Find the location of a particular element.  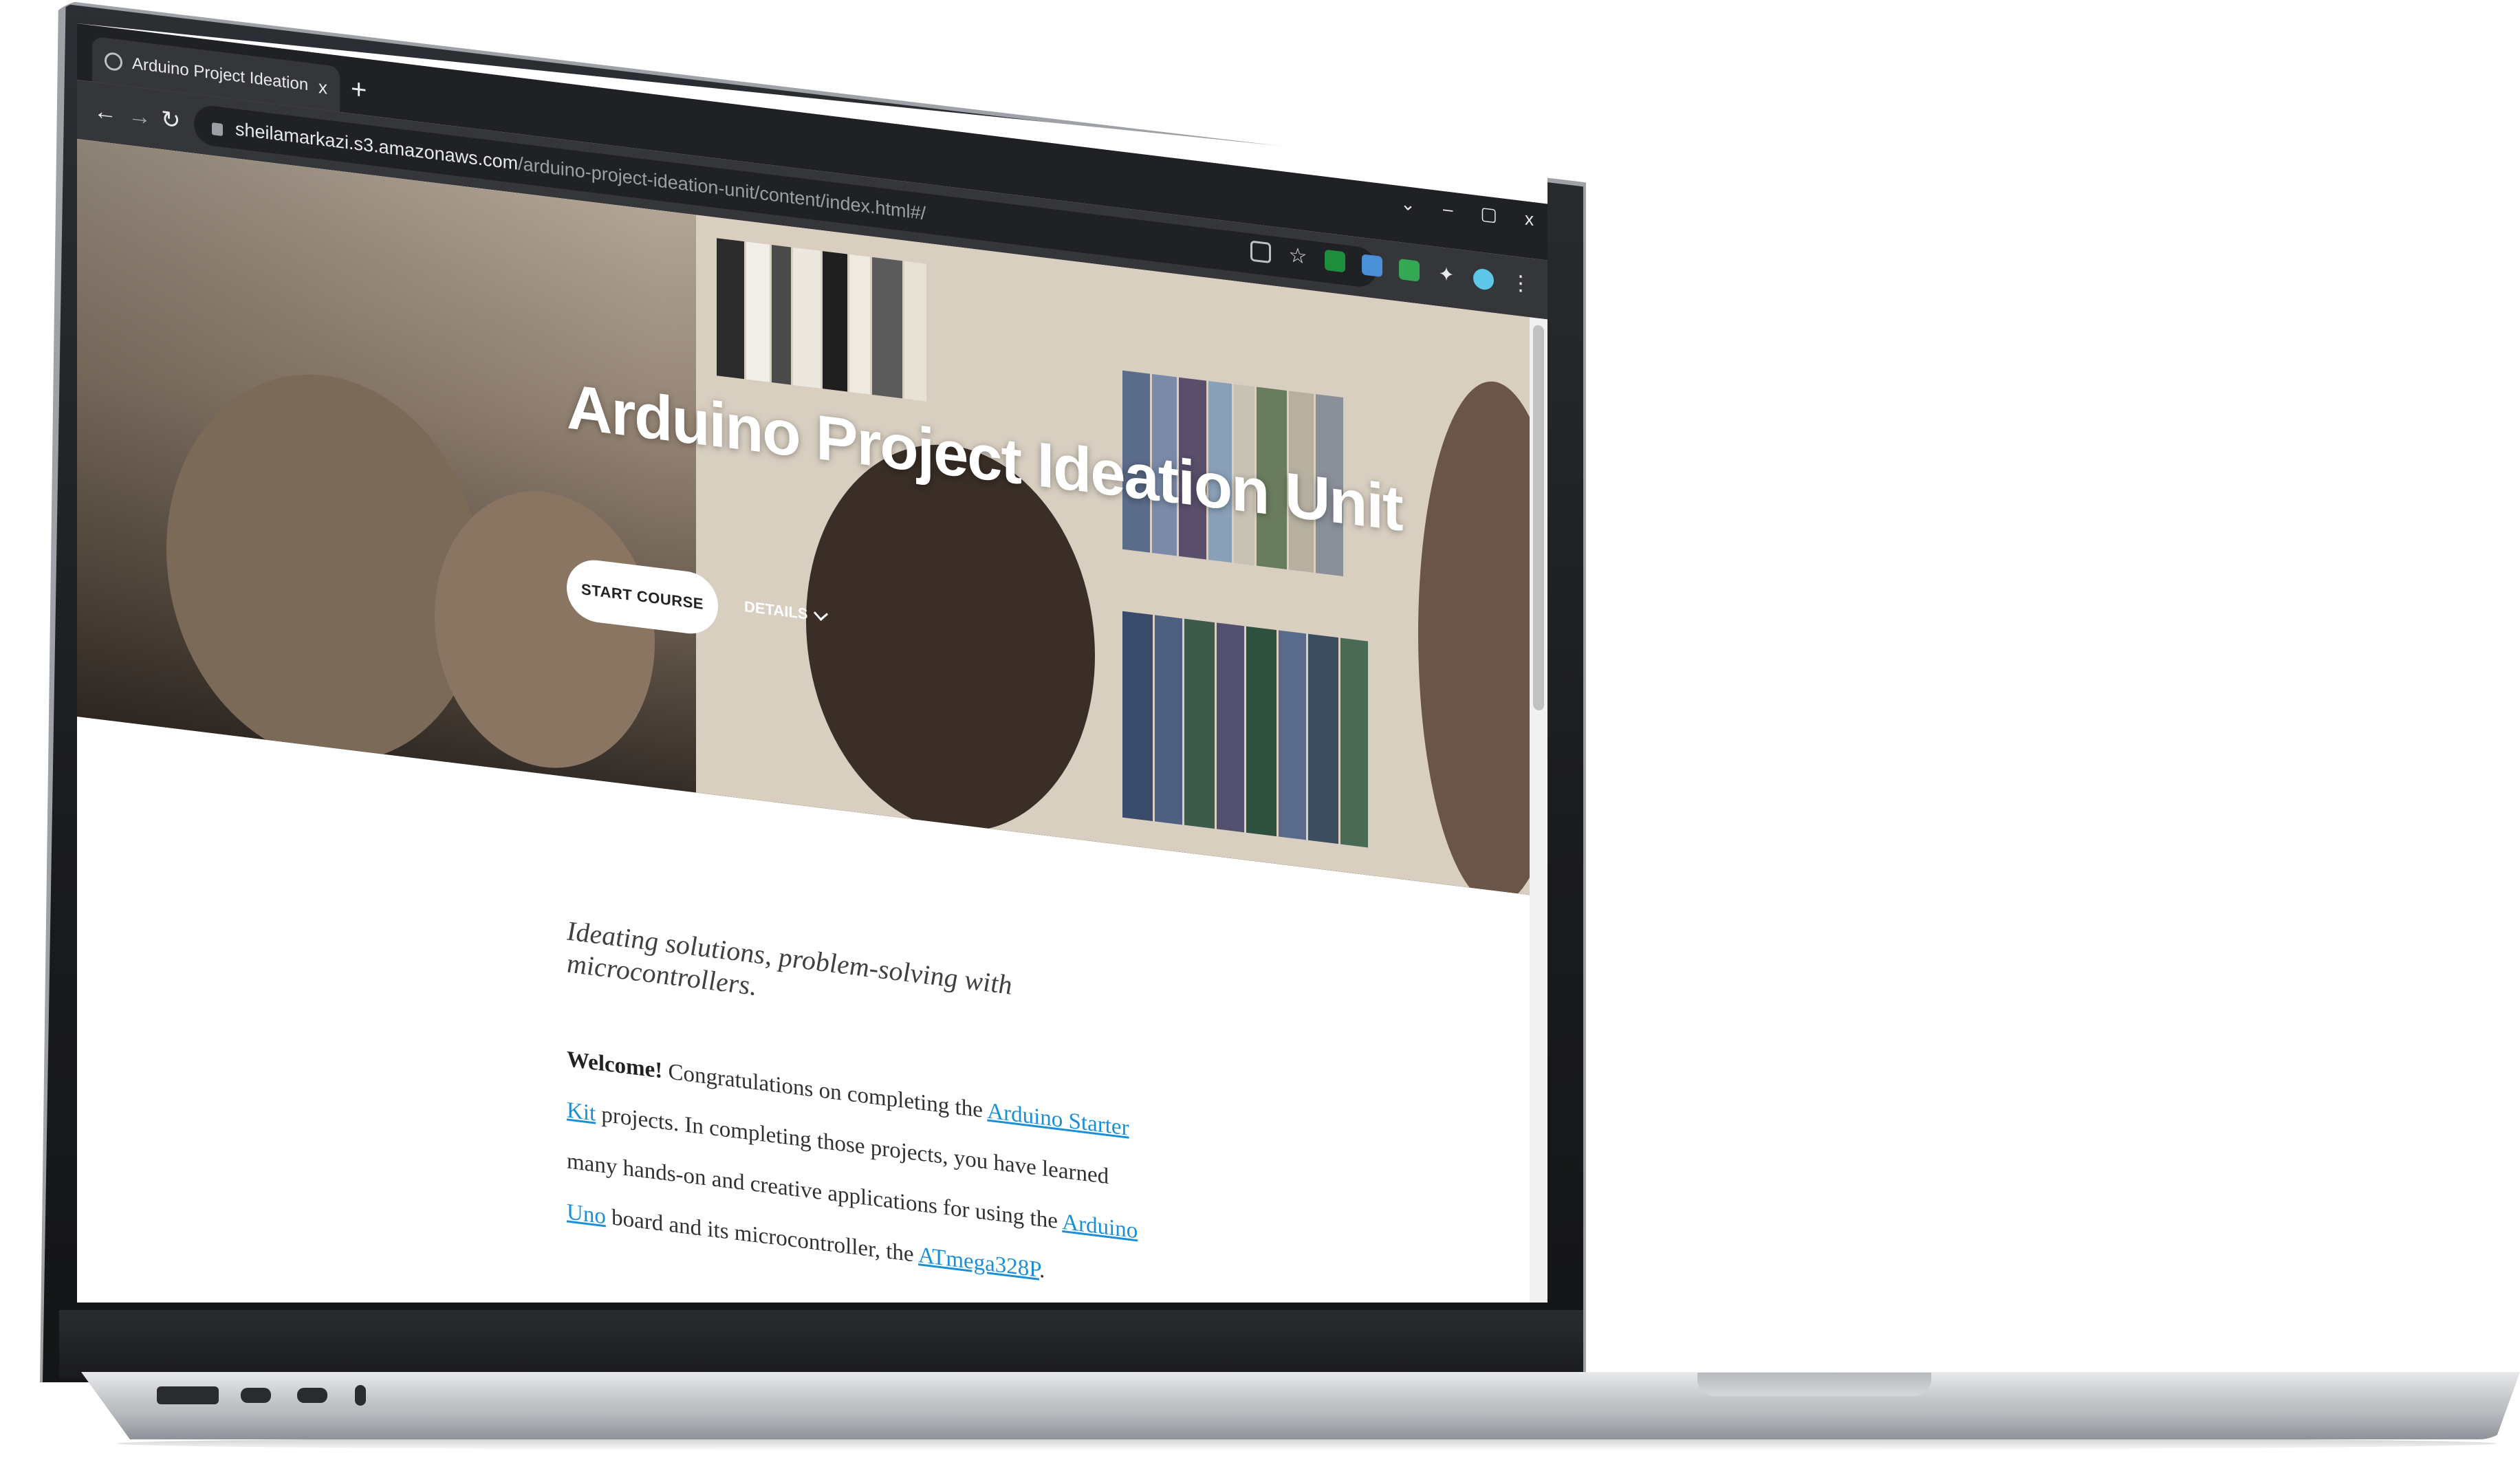

extension-green-icon is located at coordinates (1335, 261).